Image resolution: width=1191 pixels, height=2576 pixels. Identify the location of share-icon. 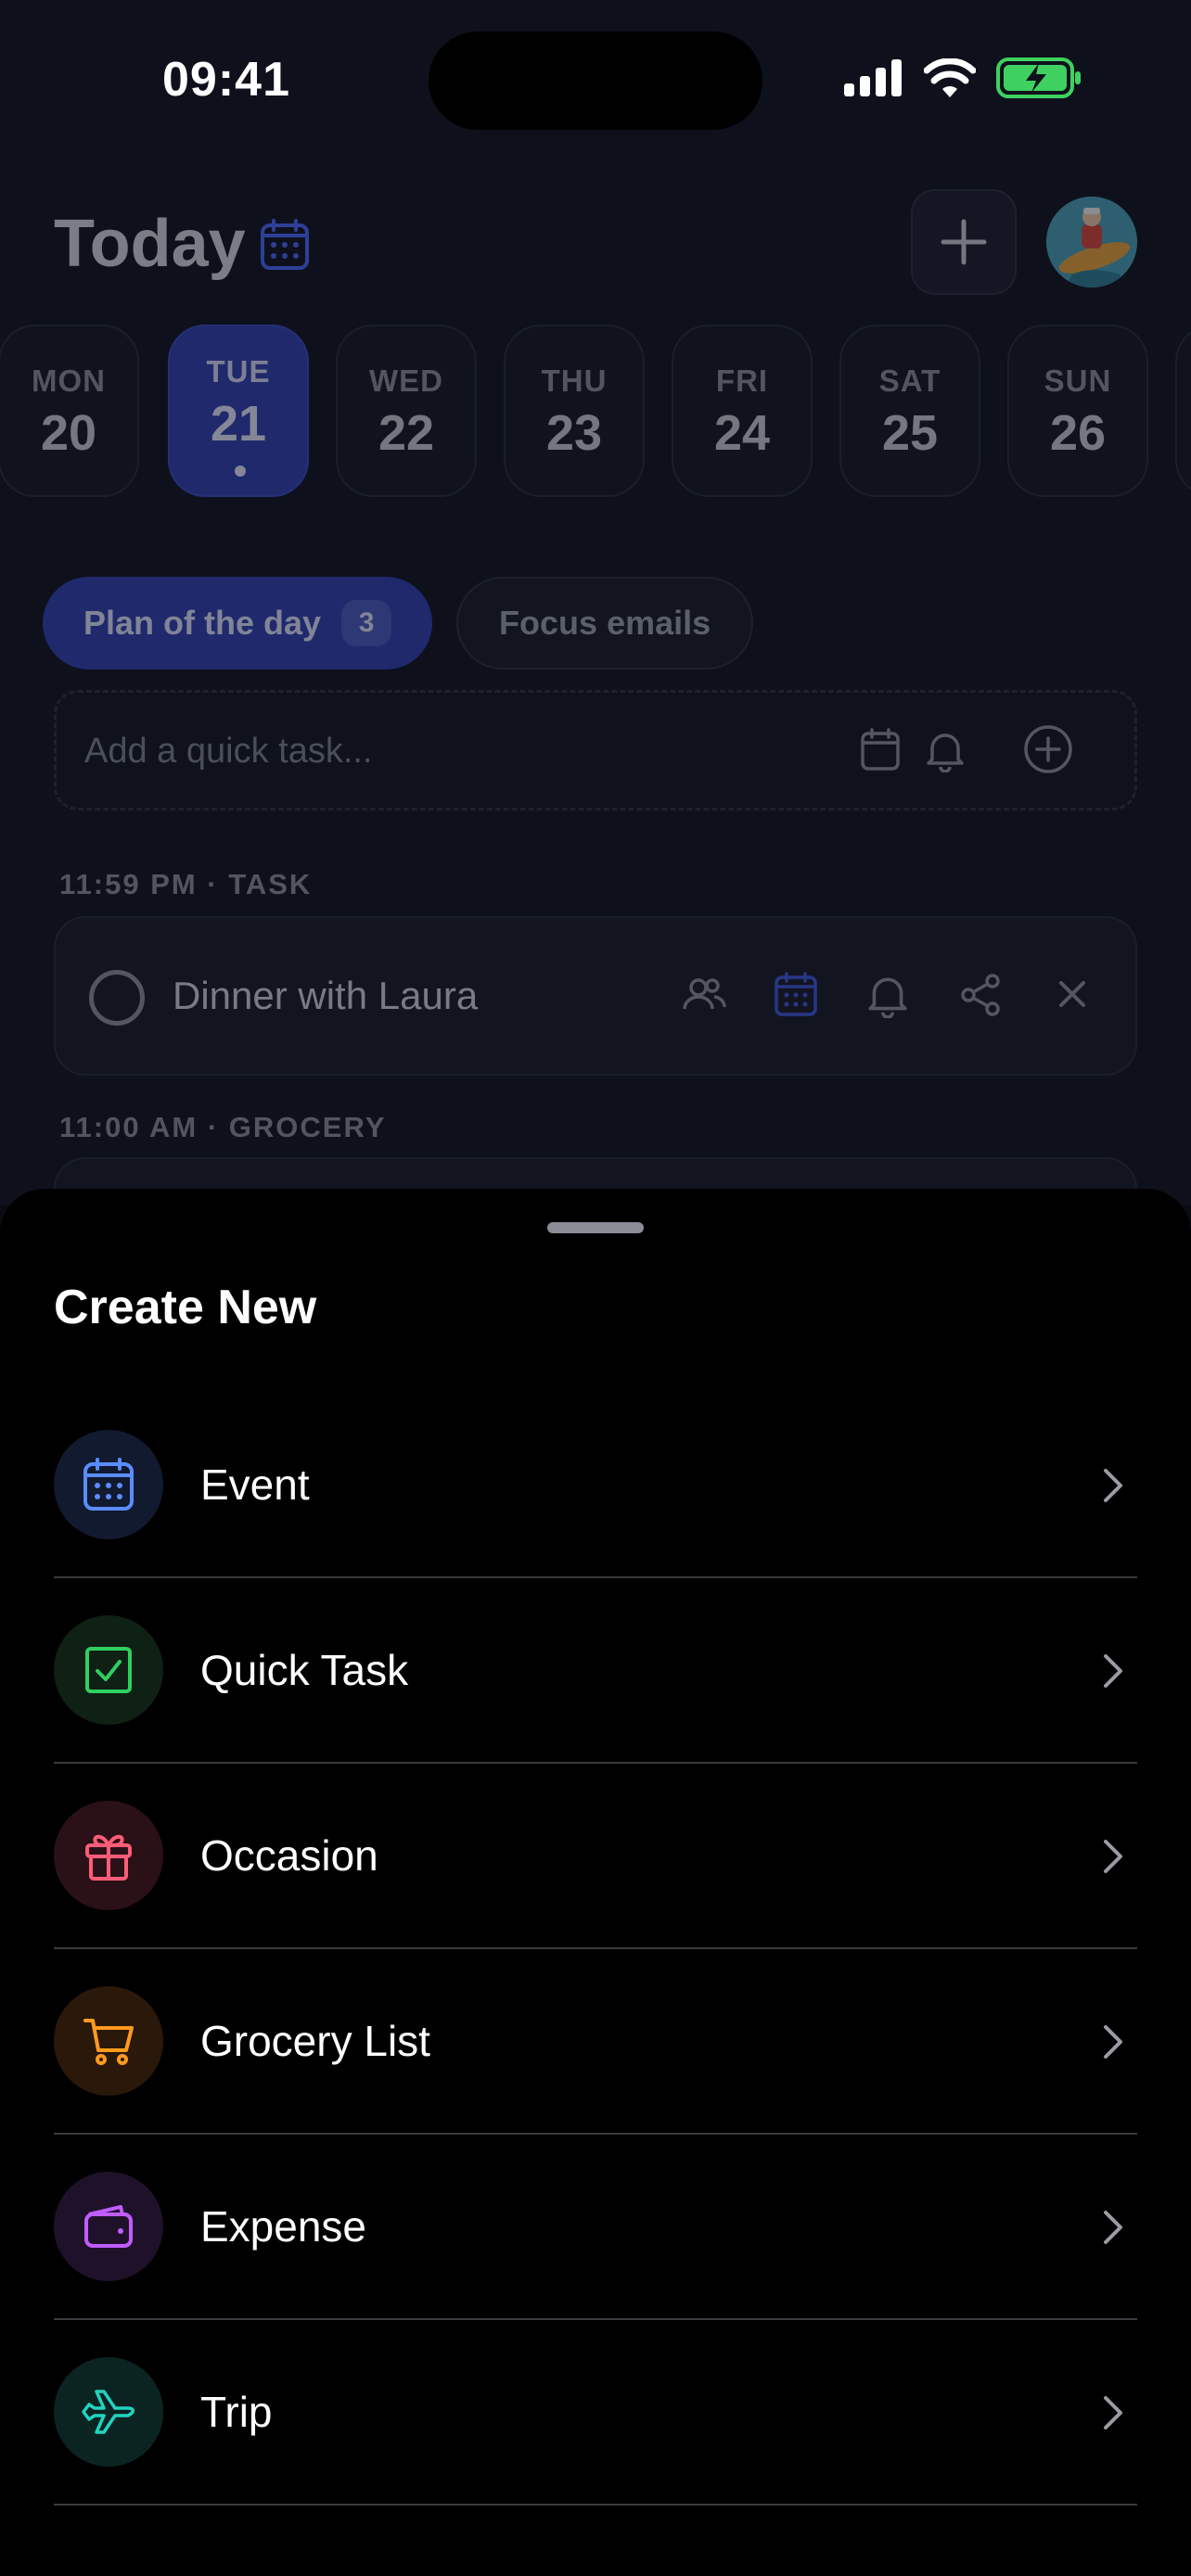
(981, 995).